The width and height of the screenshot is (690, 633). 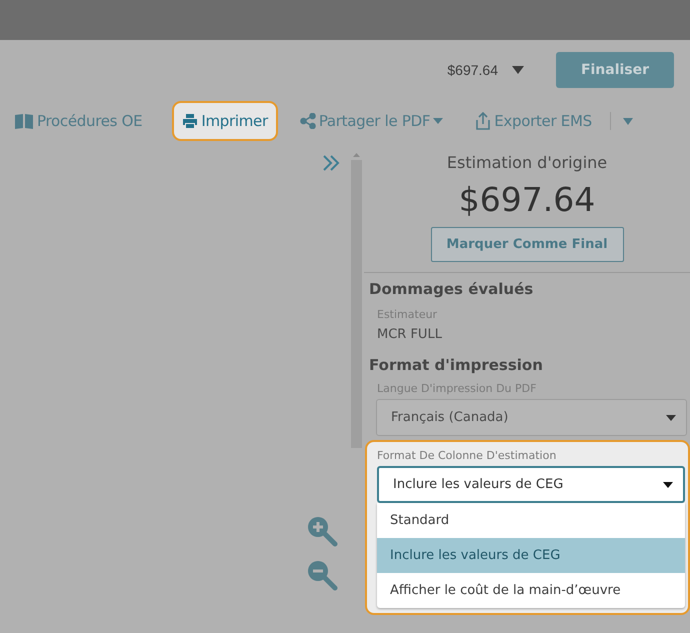 What do you see at coordinates (615, 70) in the screenshot?
I see `finalize-button: Finaliser` at bounding box center [615, 70].